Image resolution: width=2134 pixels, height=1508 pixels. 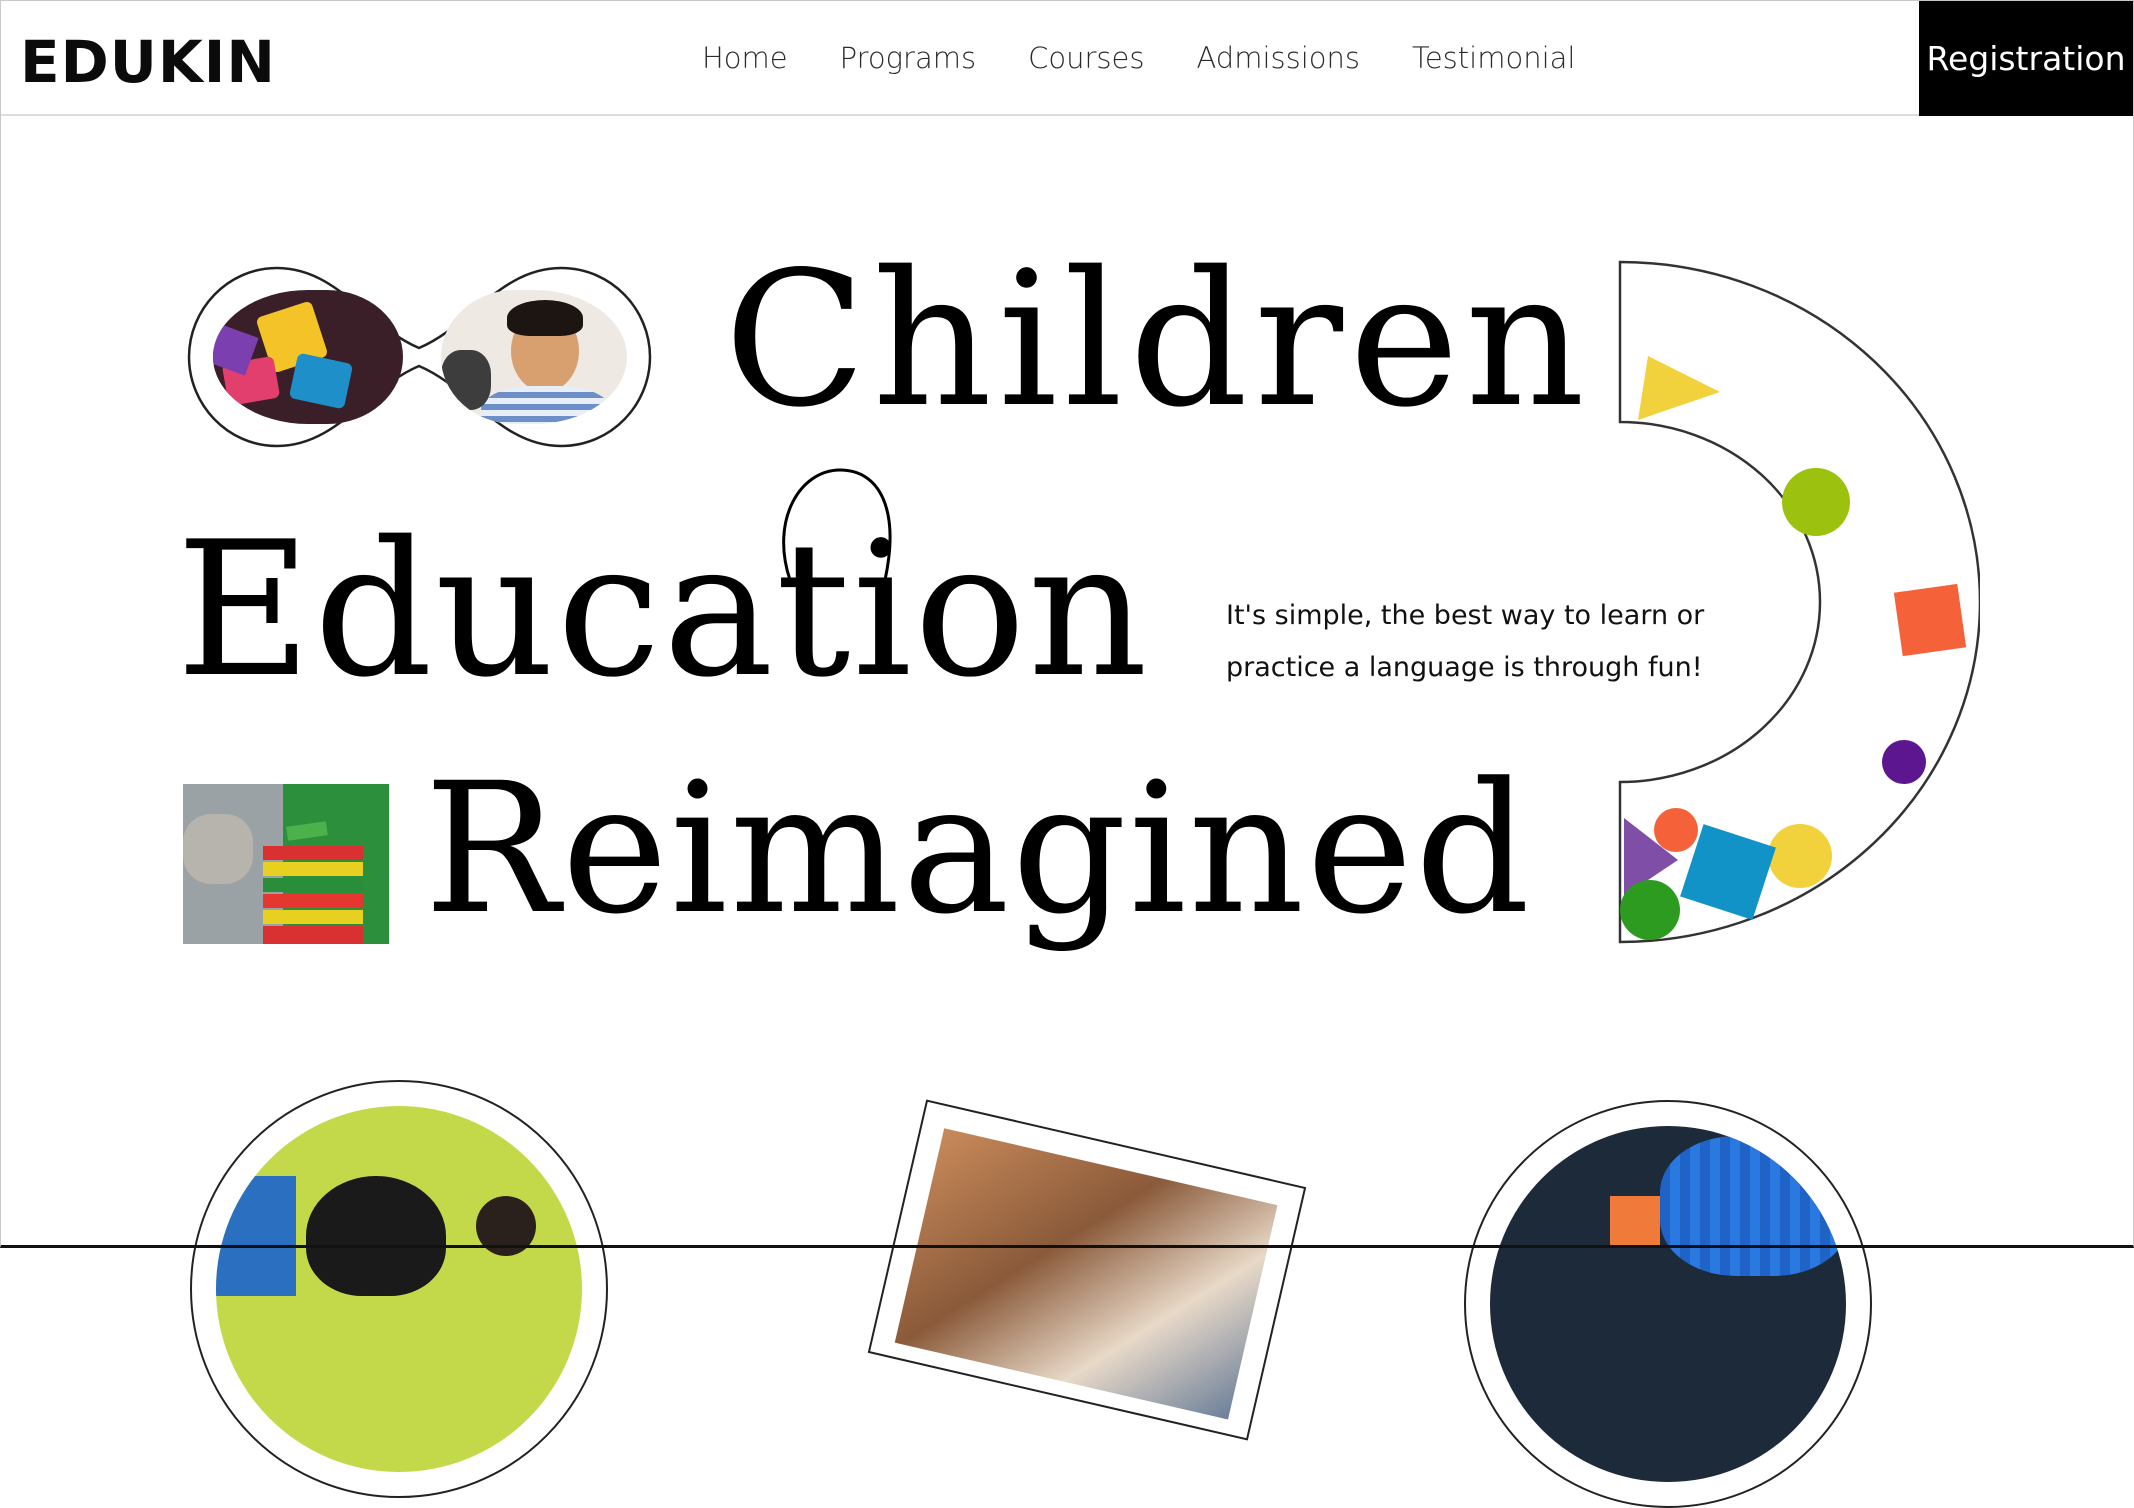 I want to click on letter-flourish-swash, so click(x=837, y=524).